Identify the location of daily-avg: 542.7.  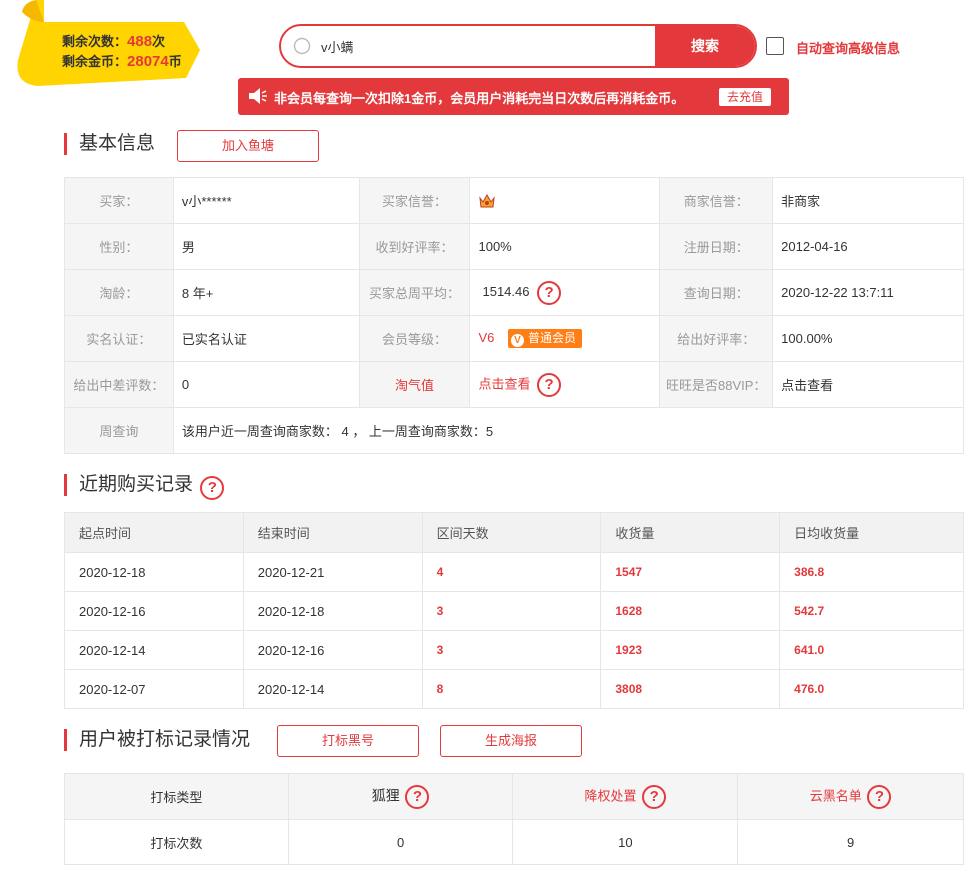
(871, 611).